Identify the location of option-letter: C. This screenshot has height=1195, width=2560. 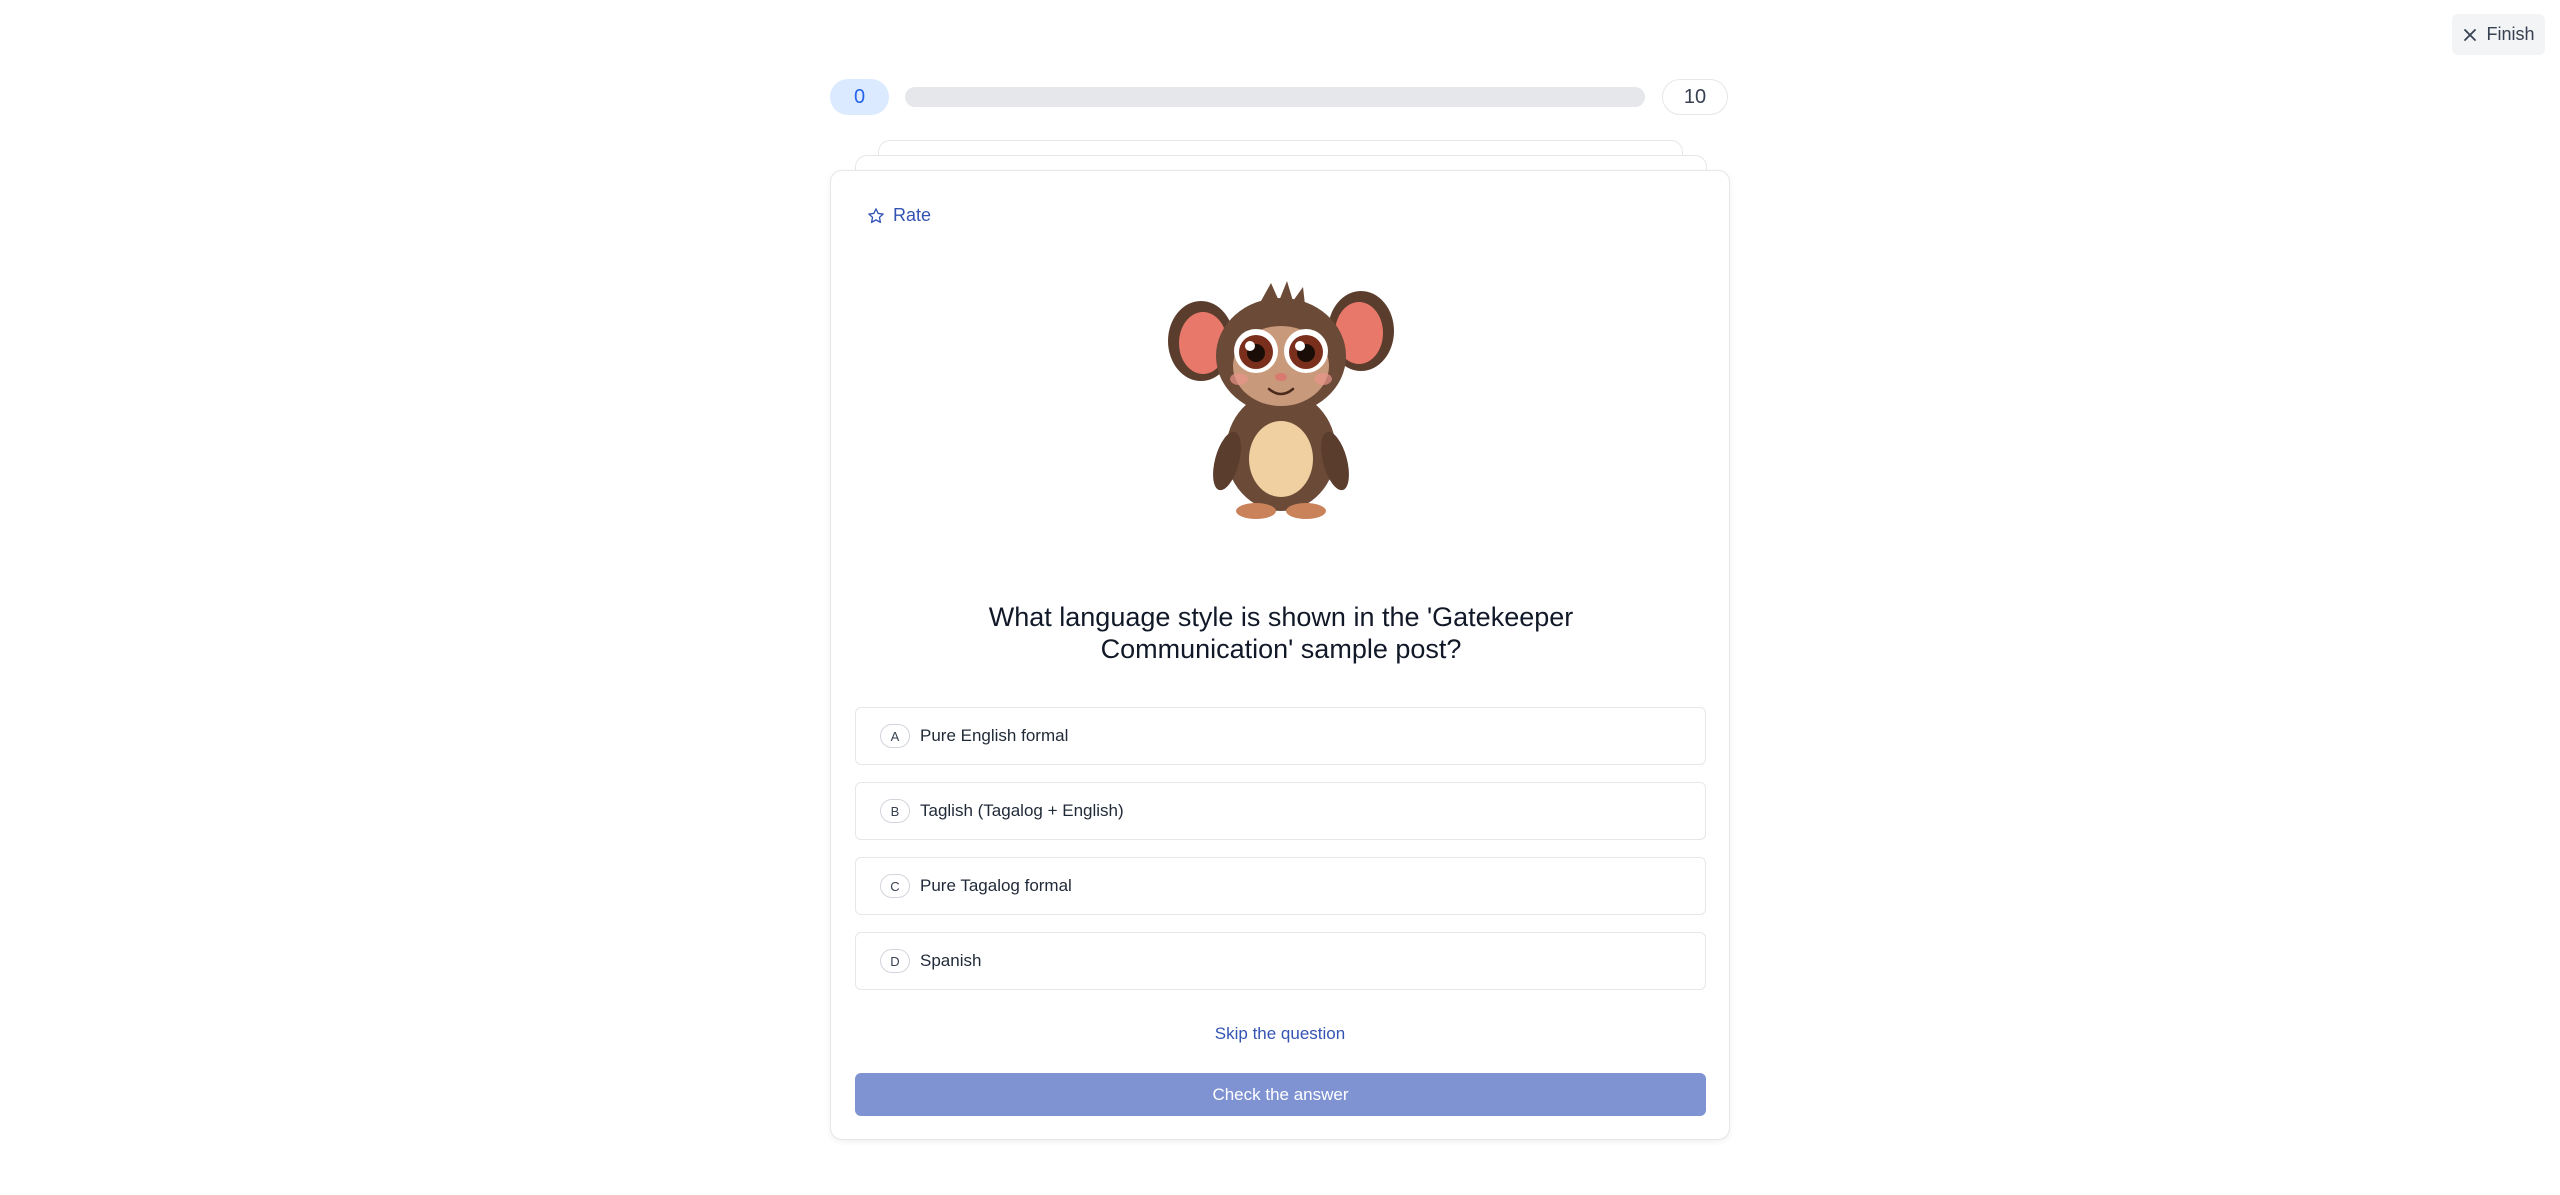
(895, 886).